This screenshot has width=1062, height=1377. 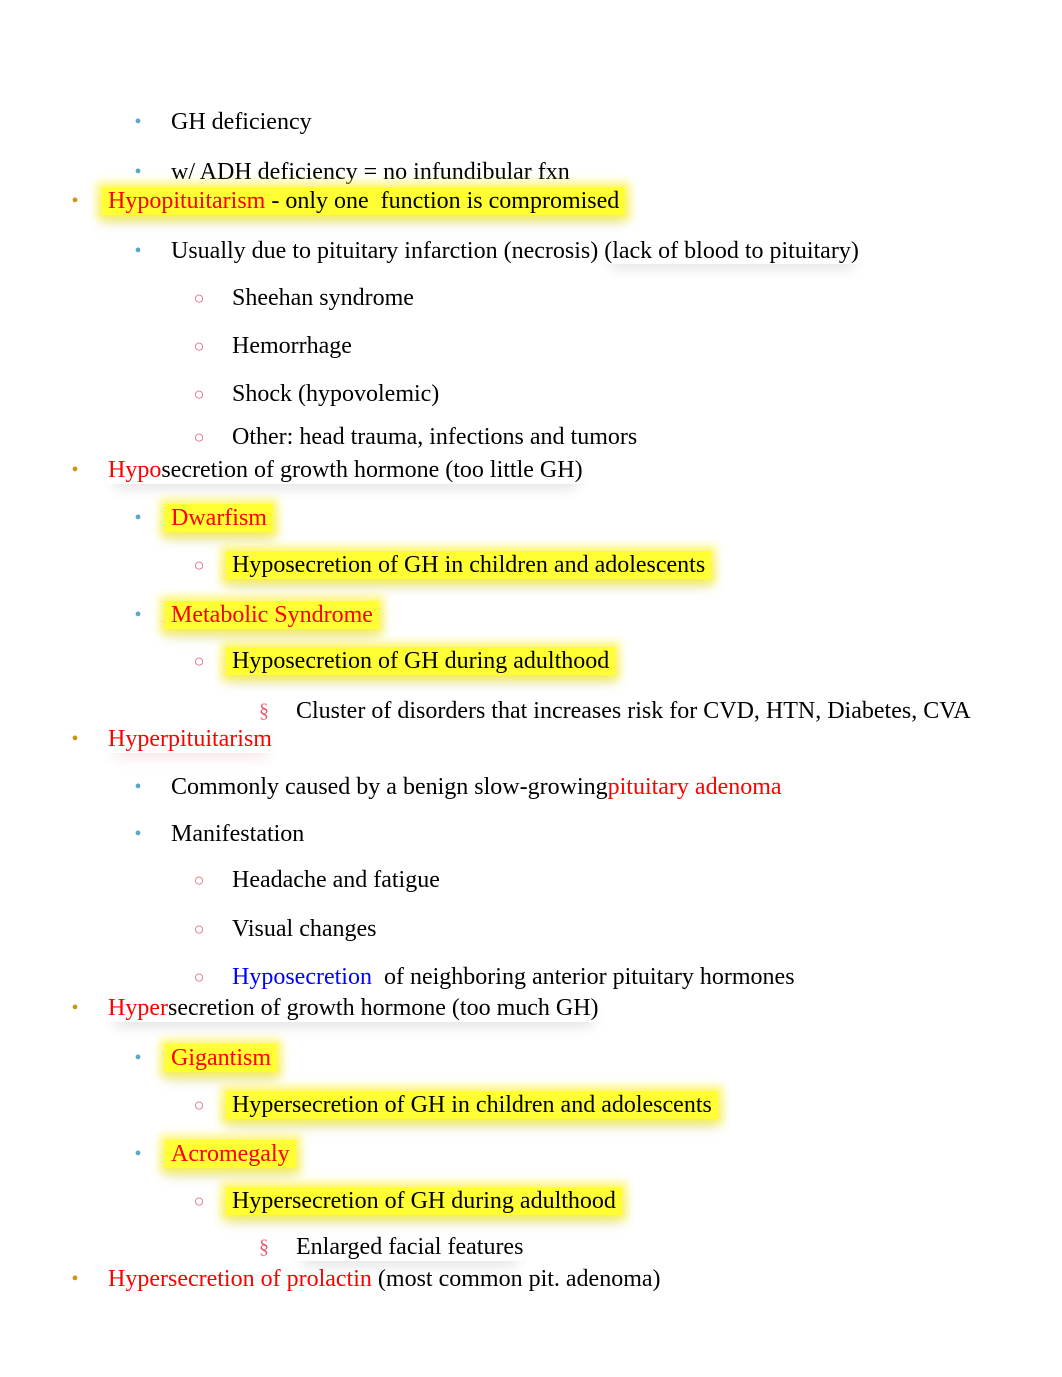 I want to click on list-item-text: Hemorrhage, so click(x=292, y=346).